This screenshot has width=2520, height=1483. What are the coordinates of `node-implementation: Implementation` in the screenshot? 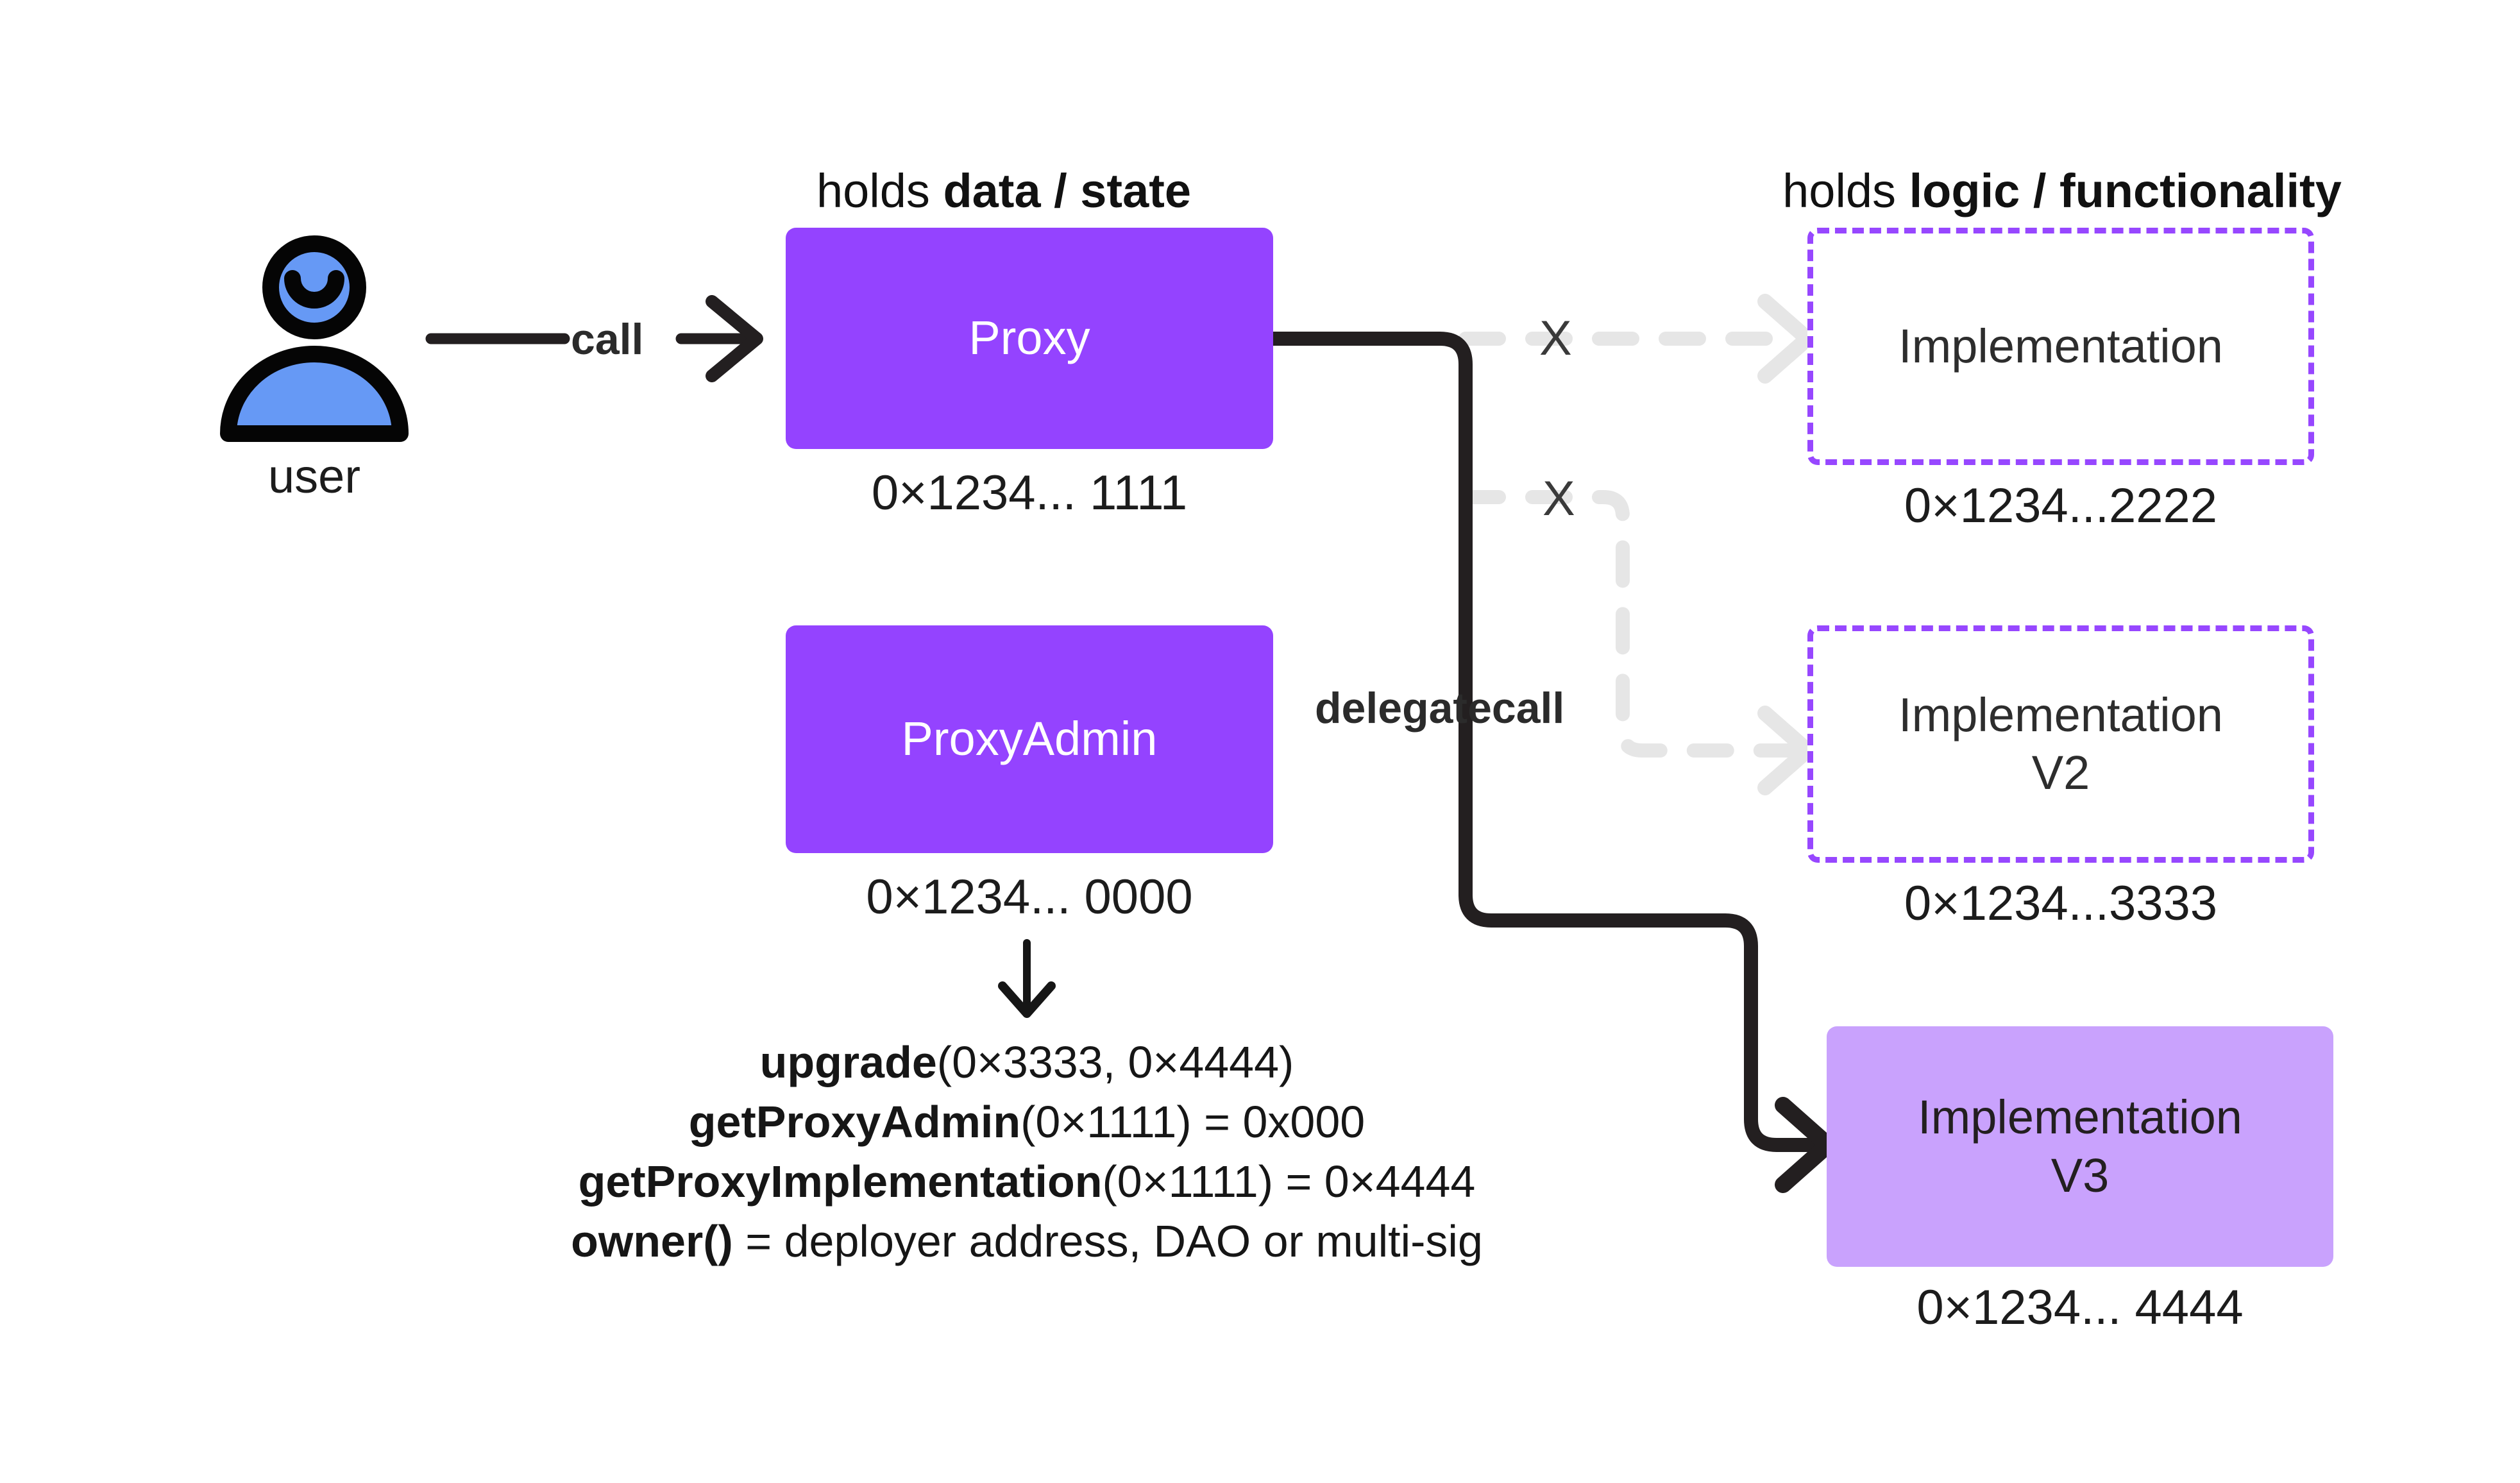 It's located at (2061, 346).